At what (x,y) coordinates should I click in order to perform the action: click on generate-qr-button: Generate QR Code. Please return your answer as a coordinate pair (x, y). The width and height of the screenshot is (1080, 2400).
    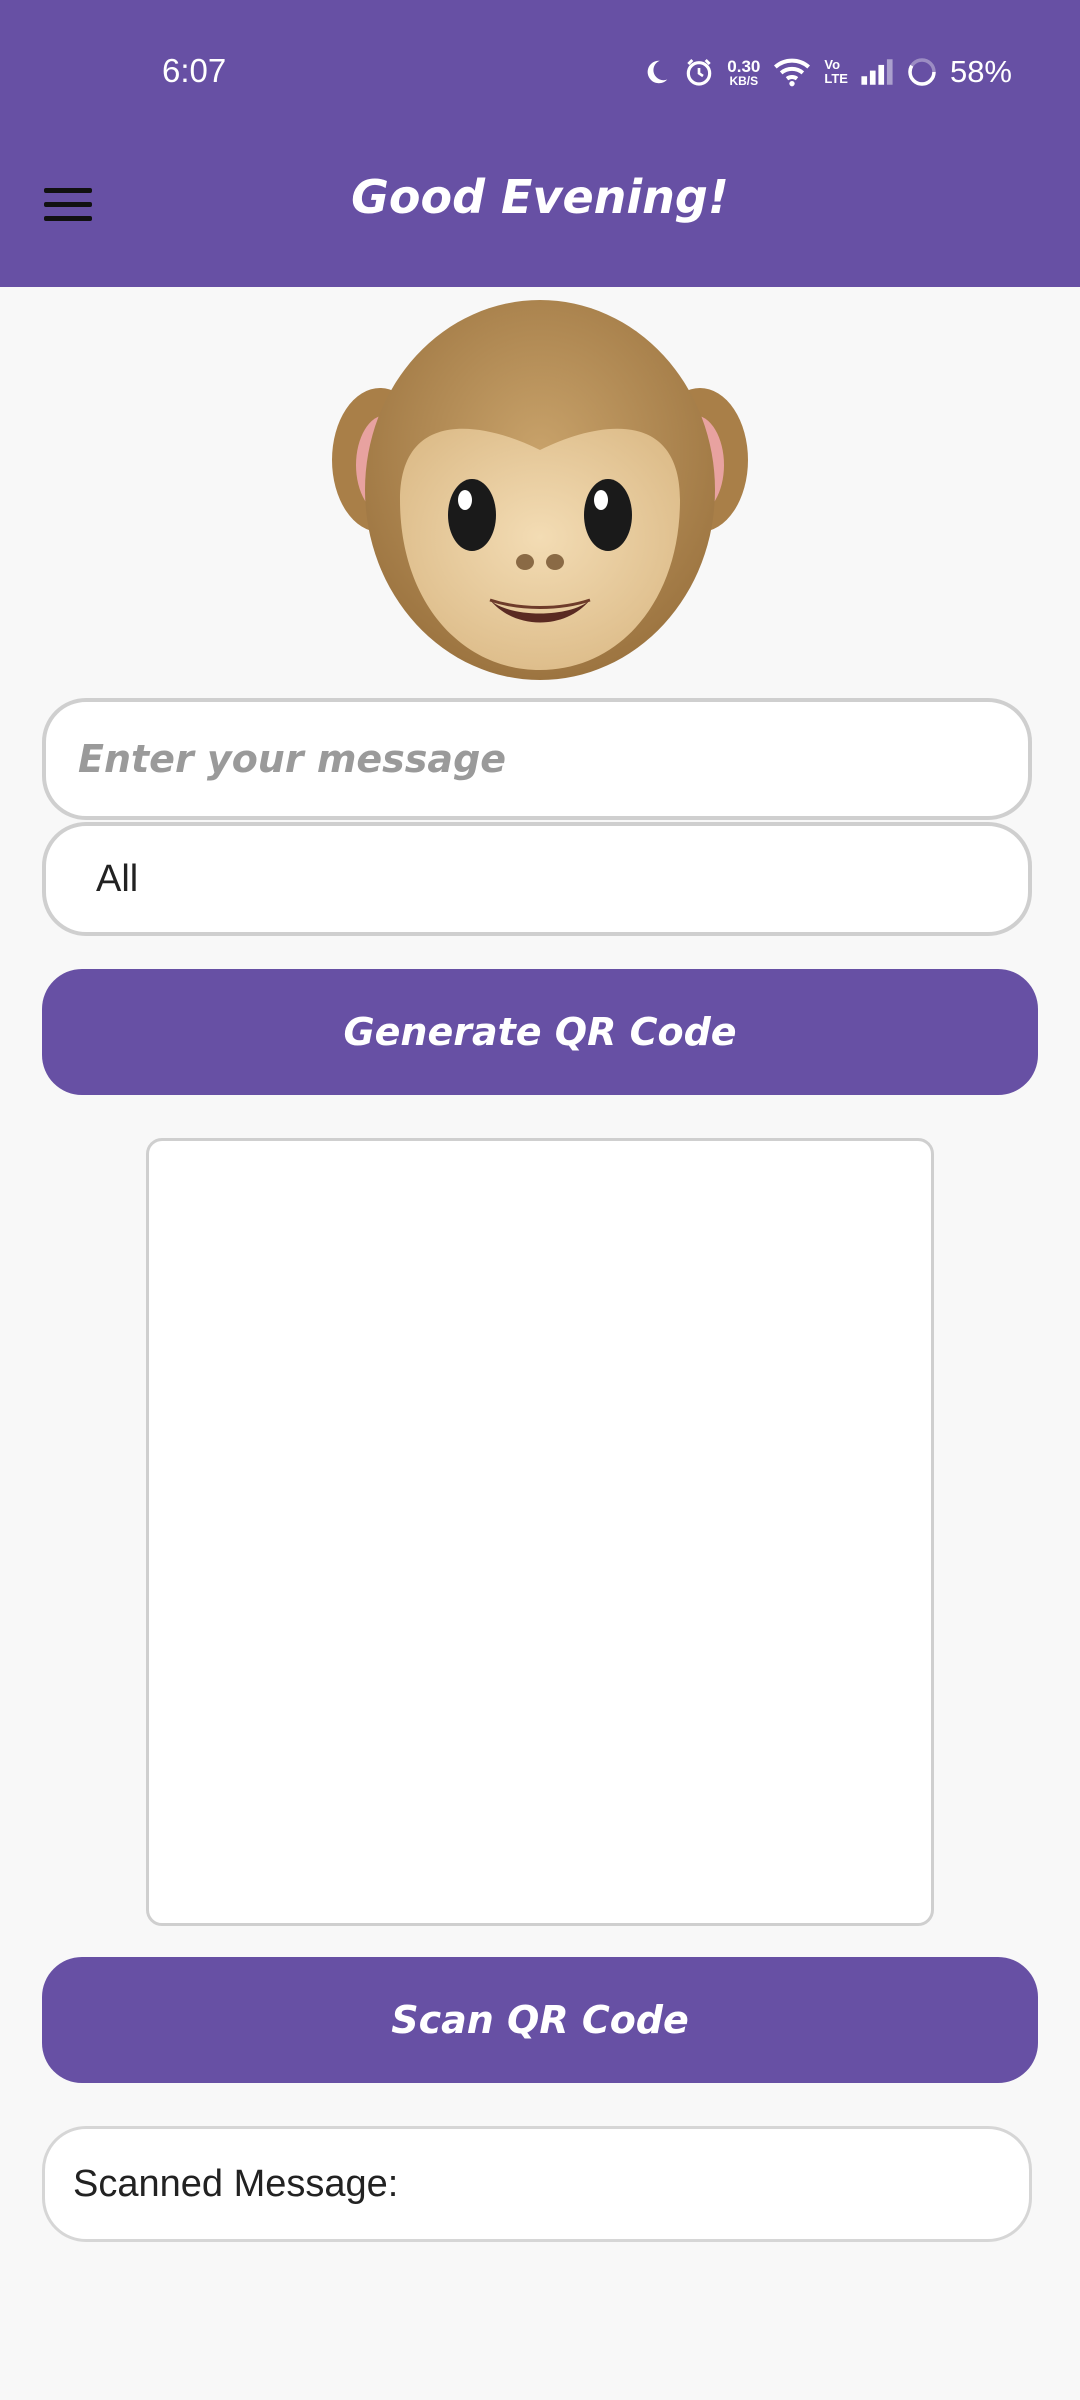
    Looking at the image, I should click on (540, 1032).